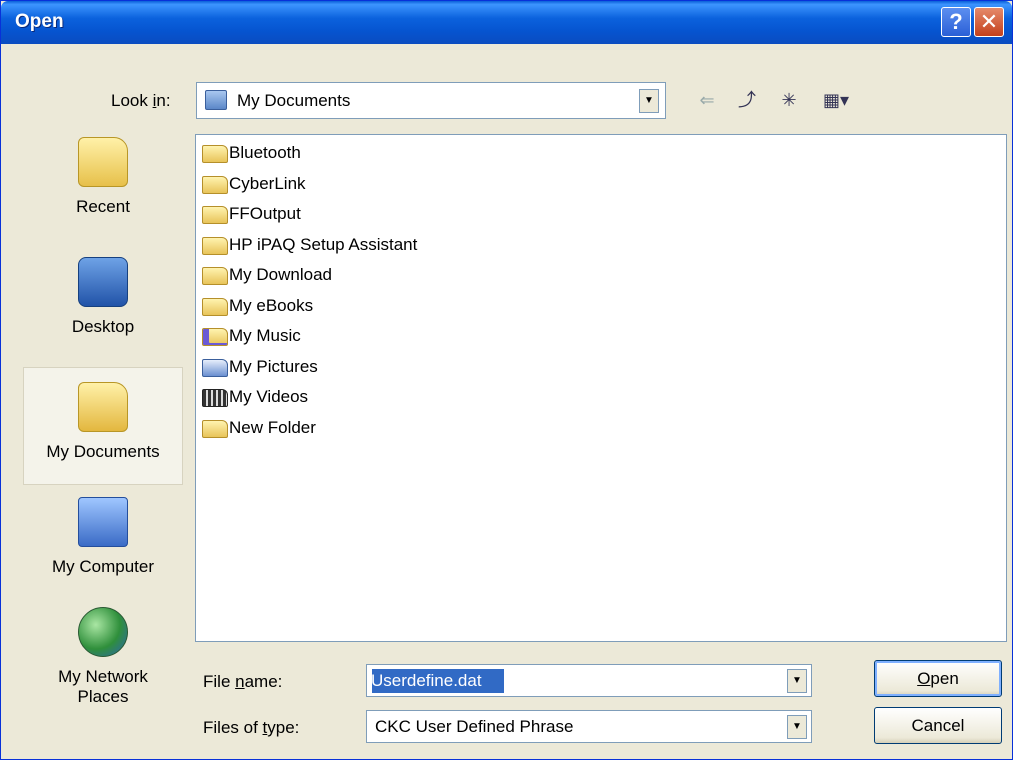 This screenshot has height=760, width=1013. I want to click on up-one-level-icon: ⤴, so click(747, 100).